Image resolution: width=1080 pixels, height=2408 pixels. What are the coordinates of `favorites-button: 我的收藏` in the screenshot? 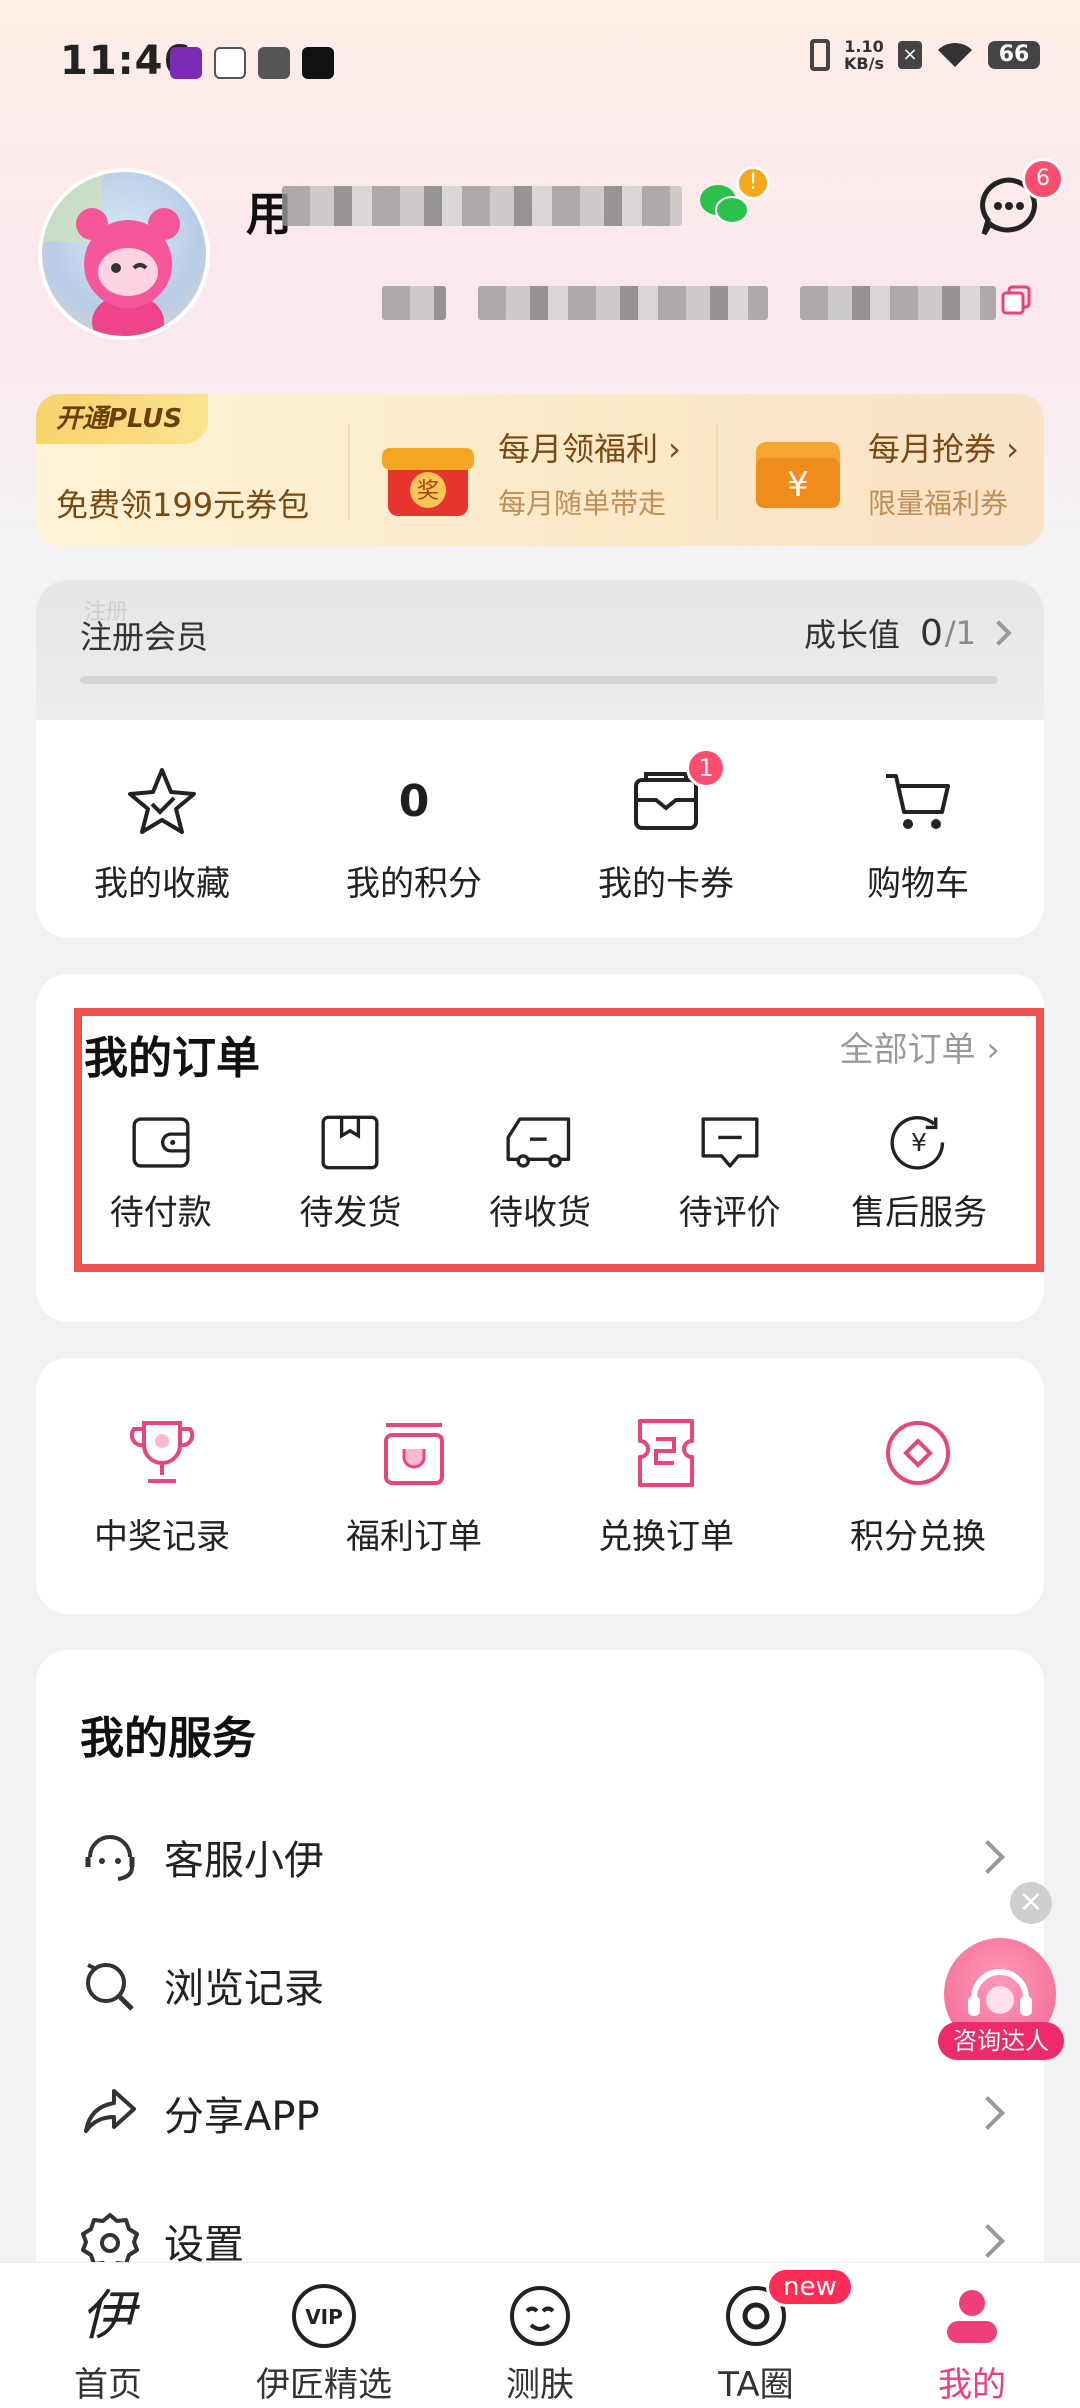 It's located at (162, 834).